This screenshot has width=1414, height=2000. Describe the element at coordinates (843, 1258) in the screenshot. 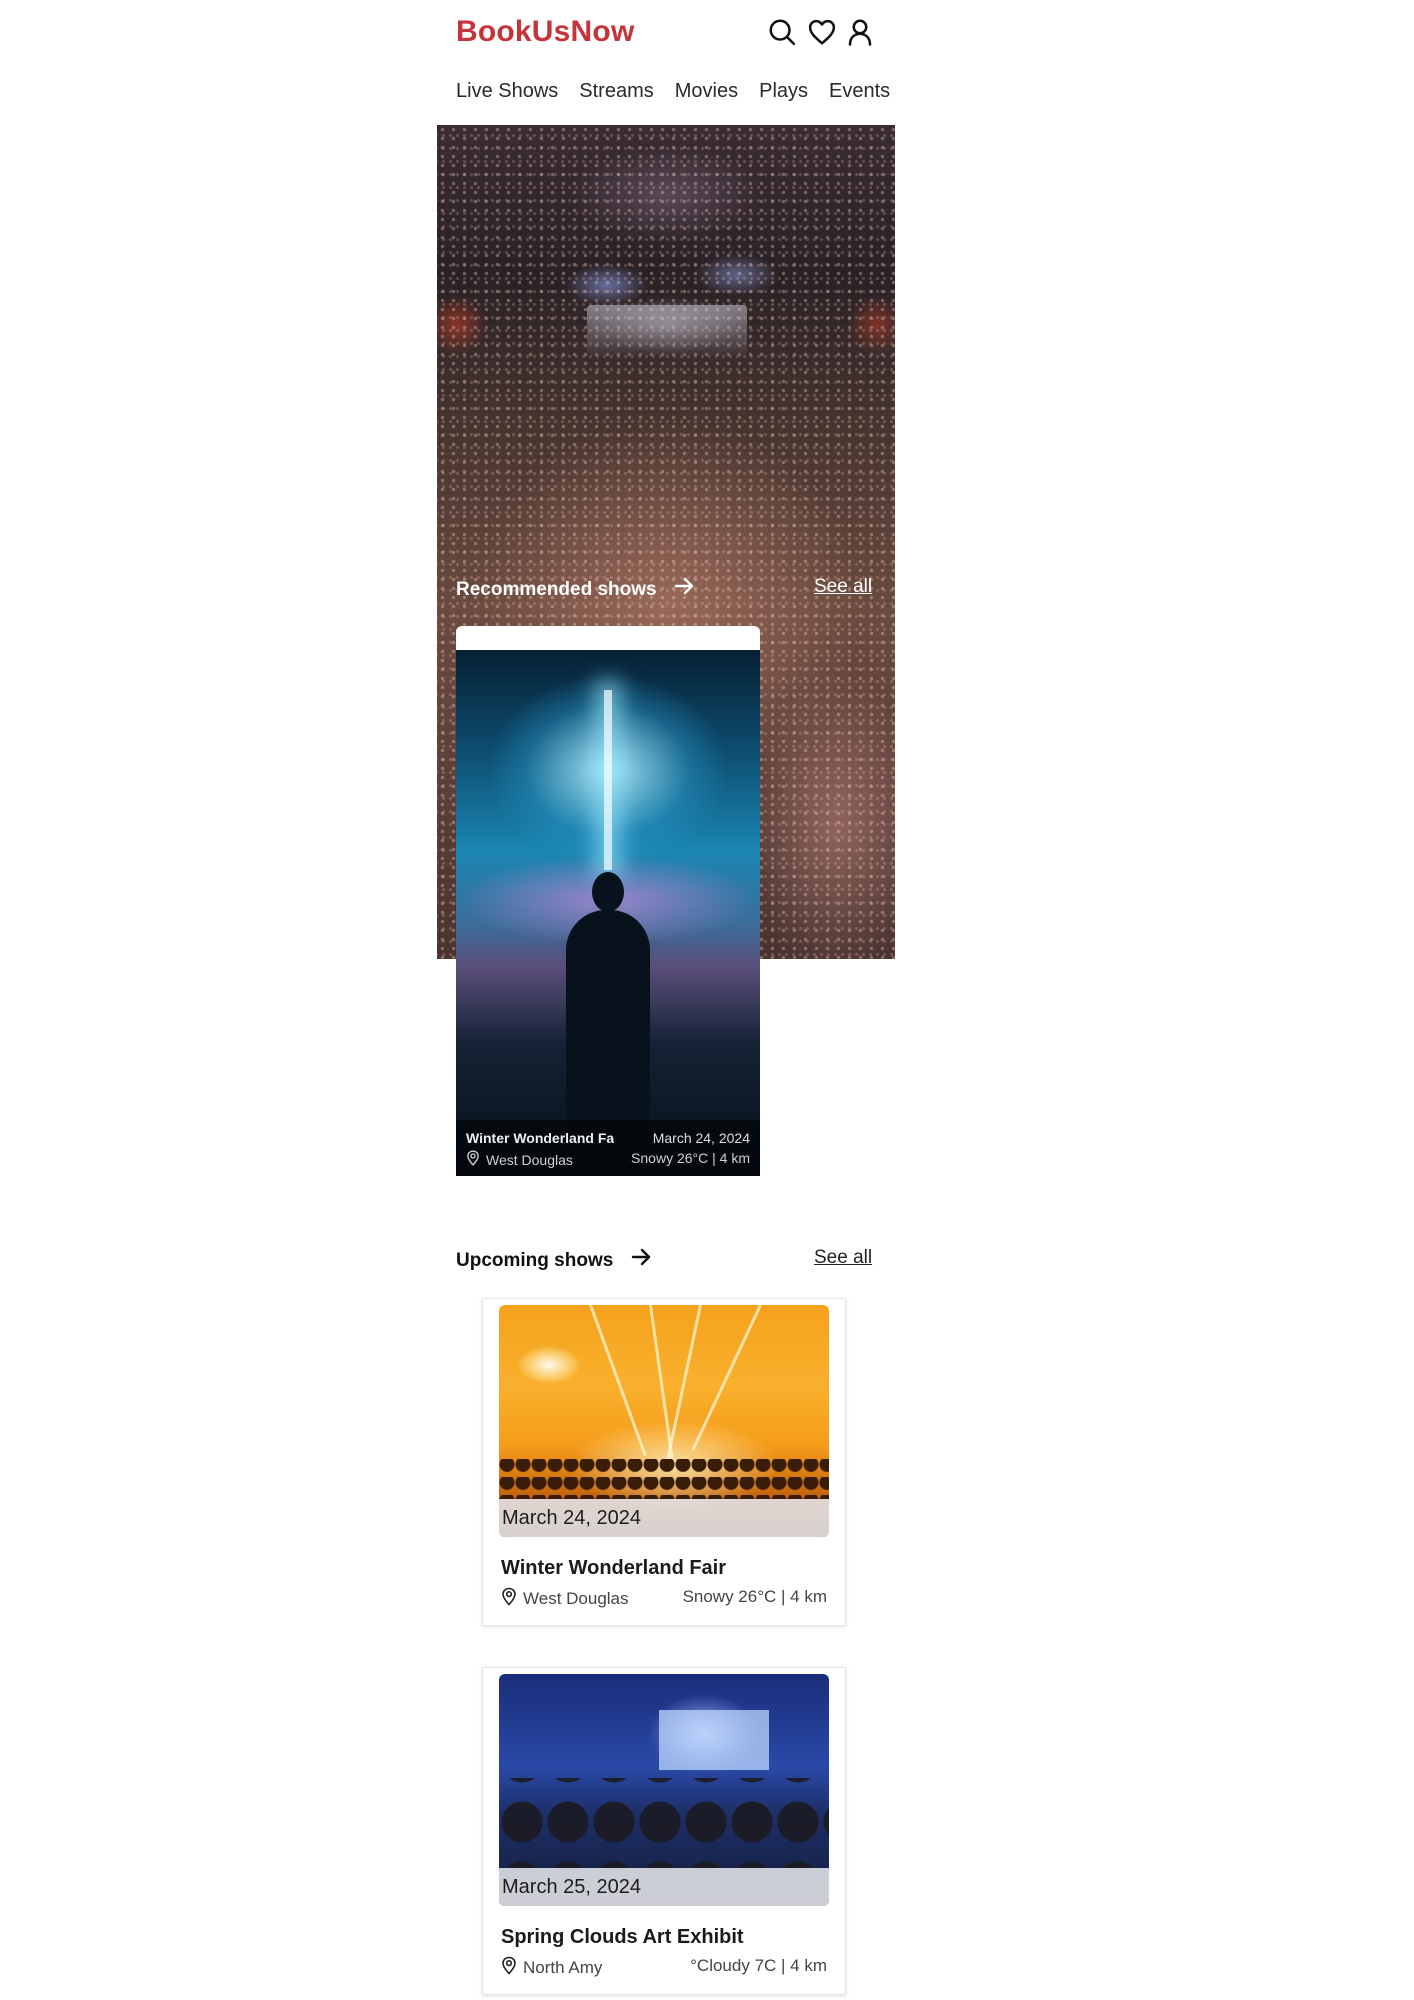

I see `upcoming-see-all-link: See all` at that location.